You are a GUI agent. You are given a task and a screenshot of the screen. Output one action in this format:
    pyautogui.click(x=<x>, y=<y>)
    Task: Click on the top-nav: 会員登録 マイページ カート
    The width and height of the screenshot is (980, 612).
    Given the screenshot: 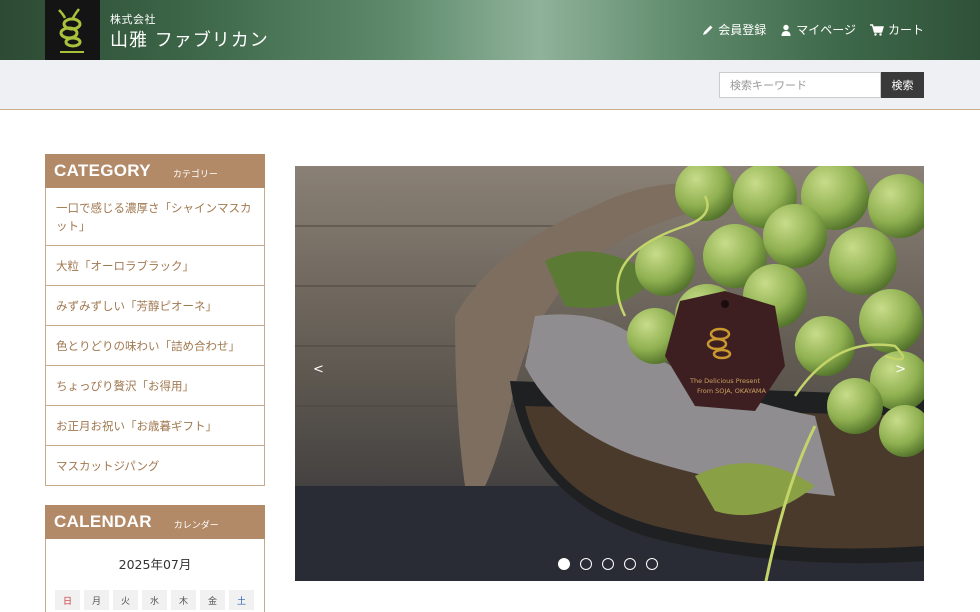 What is the action you would take?
    pyautogui.click(x=813, y=29)
    